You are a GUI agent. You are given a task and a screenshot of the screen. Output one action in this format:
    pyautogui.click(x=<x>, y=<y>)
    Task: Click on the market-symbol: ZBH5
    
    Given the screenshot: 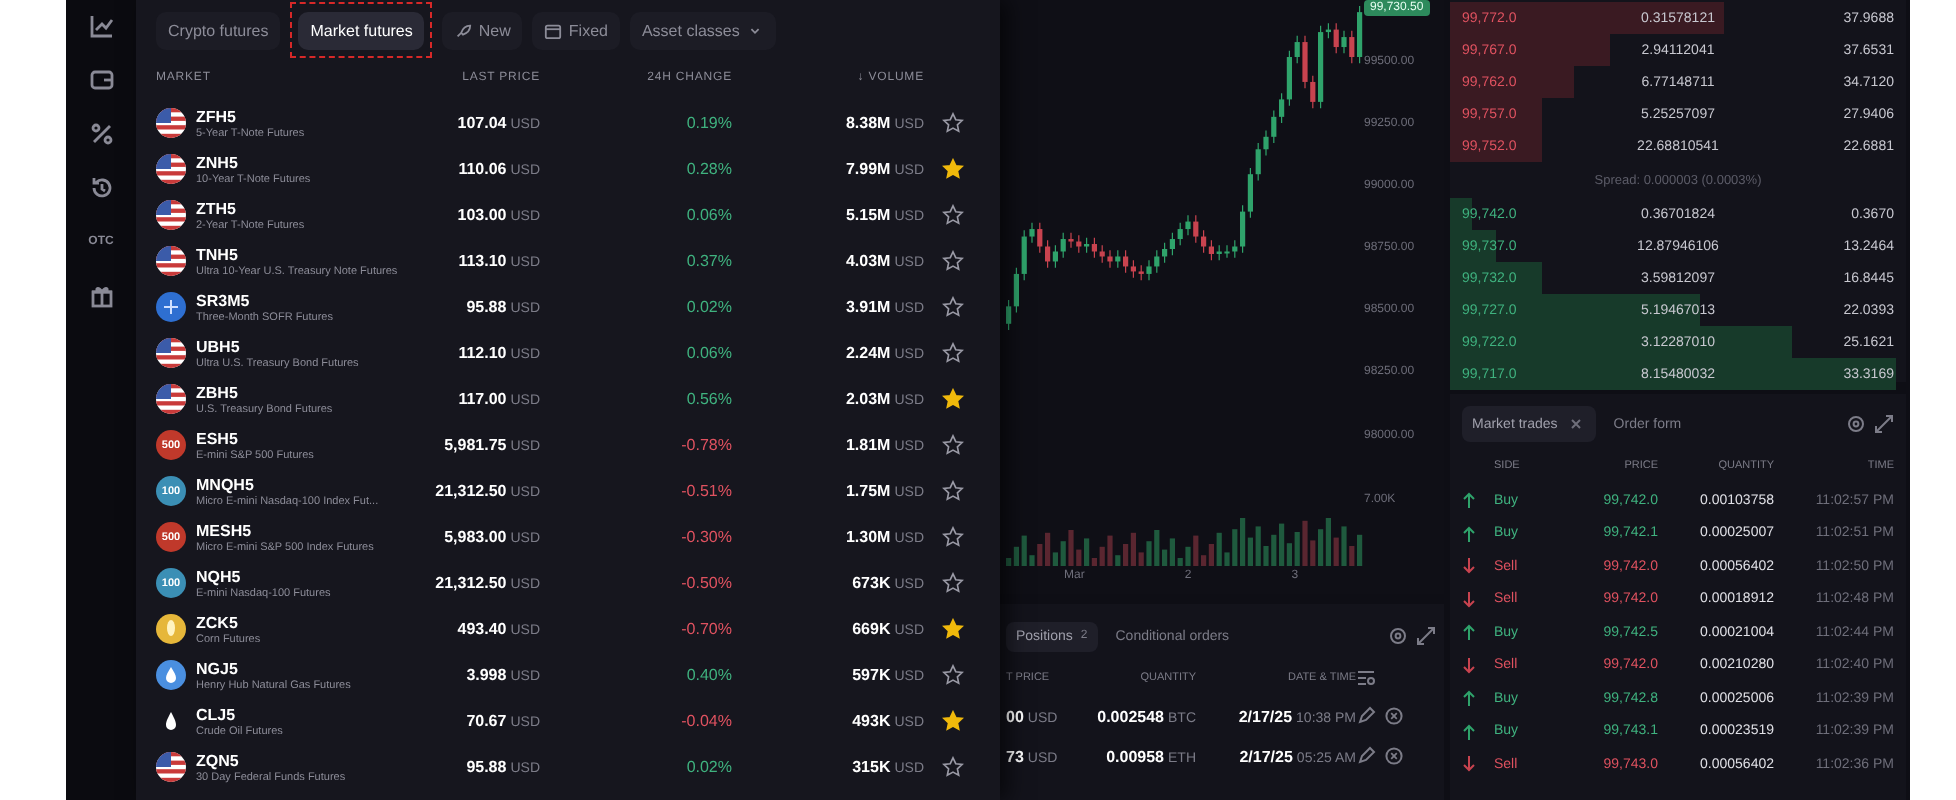 What is the action you would take?
    pyautogui.click(x=264, y=392)
    